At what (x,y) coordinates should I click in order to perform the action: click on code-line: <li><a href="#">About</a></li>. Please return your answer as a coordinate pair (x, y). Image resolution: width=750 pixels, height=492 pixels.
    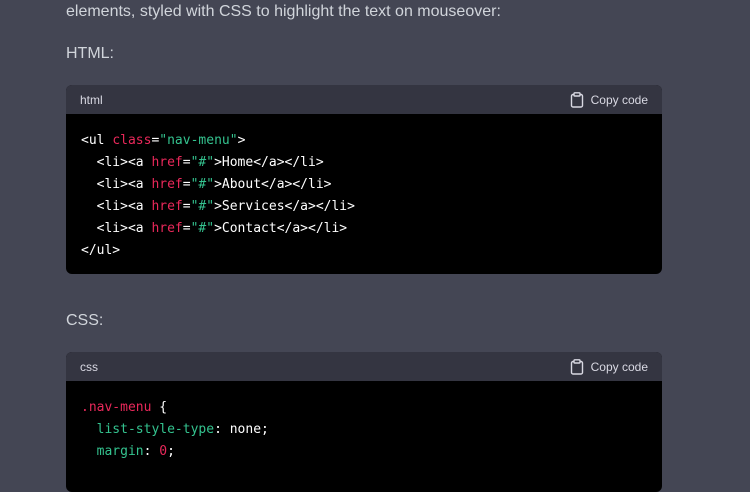
    Looking at the image, I should click on (206, 184).